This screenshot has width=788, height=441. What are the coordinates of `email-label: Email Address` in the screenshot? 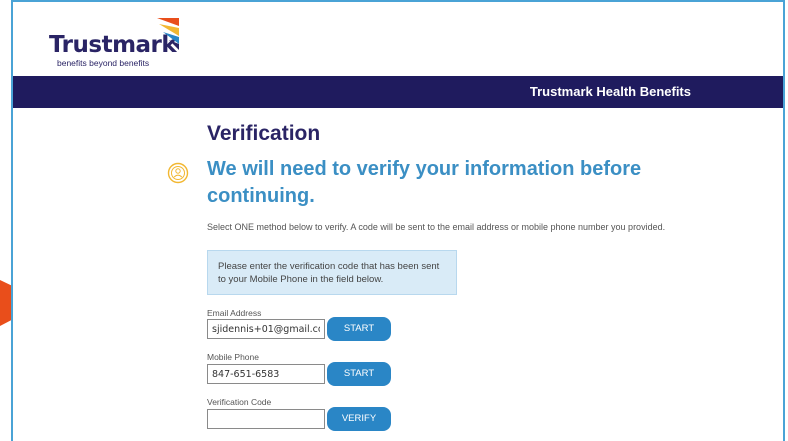 It's located at (234, 313).